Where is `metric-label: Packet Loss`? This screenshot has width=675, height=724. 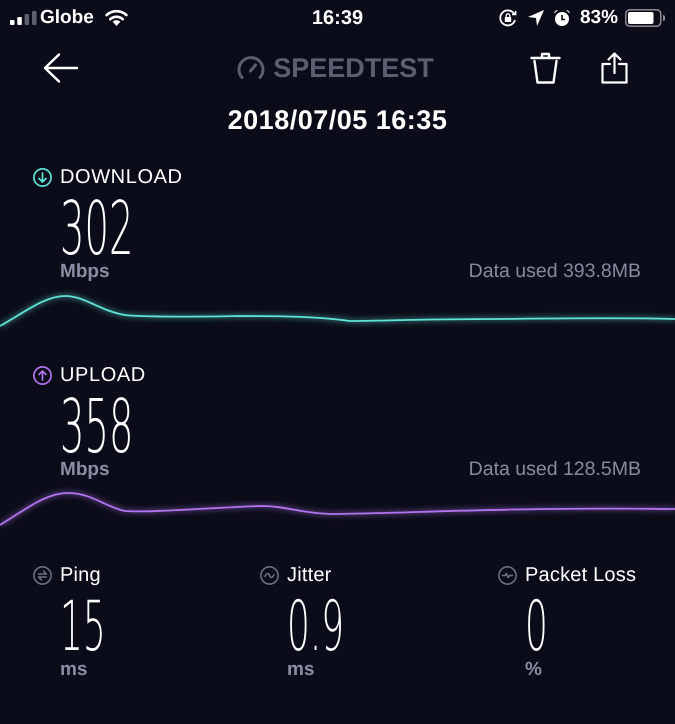
metric-label: Packet Loss is located at coordinates (580, 575).